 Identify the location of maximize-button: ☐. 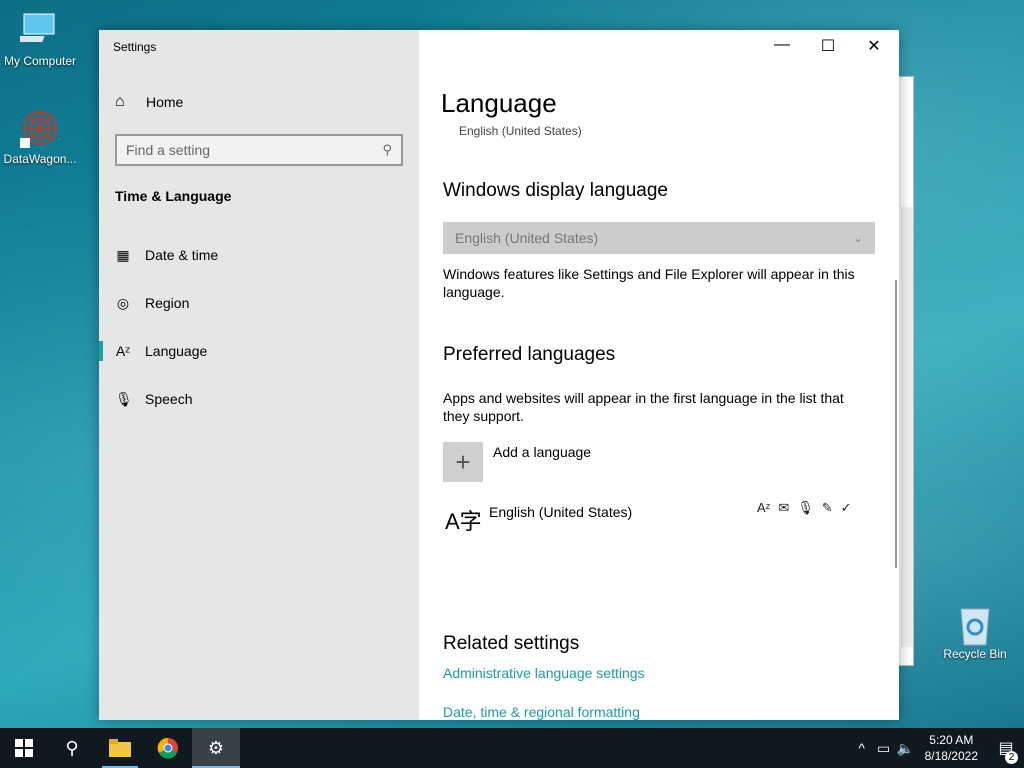
(828, 46).